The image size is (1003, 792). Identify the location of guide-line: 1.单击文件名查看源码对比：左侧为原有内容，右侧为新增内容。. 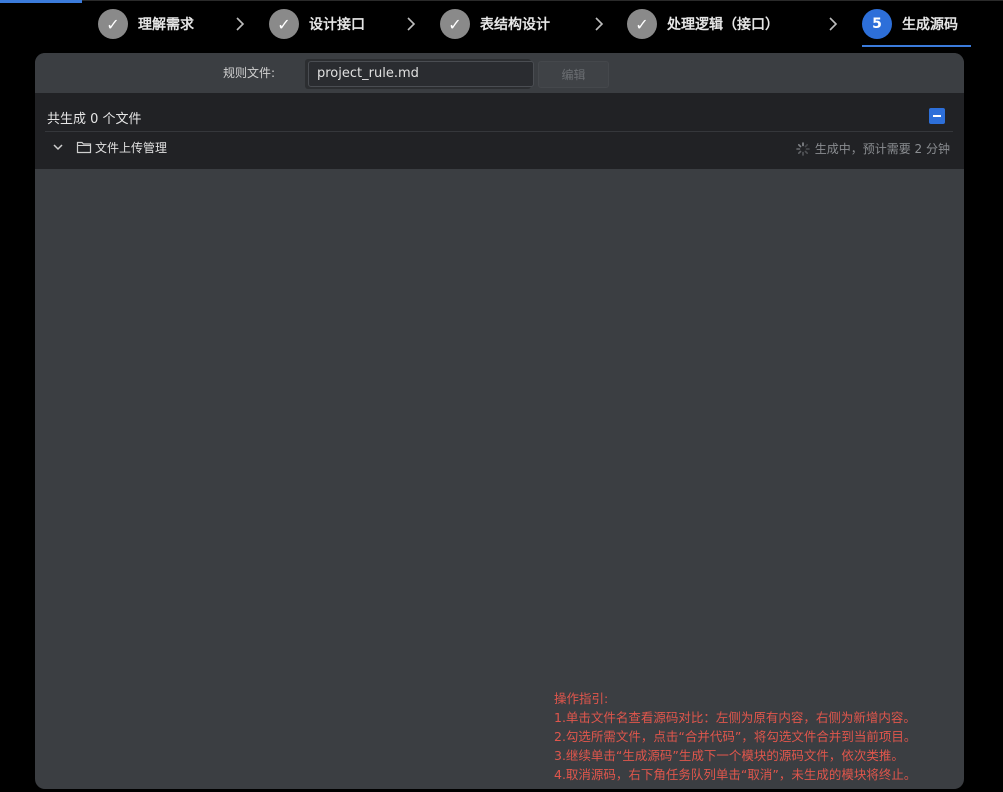
(735, 717).